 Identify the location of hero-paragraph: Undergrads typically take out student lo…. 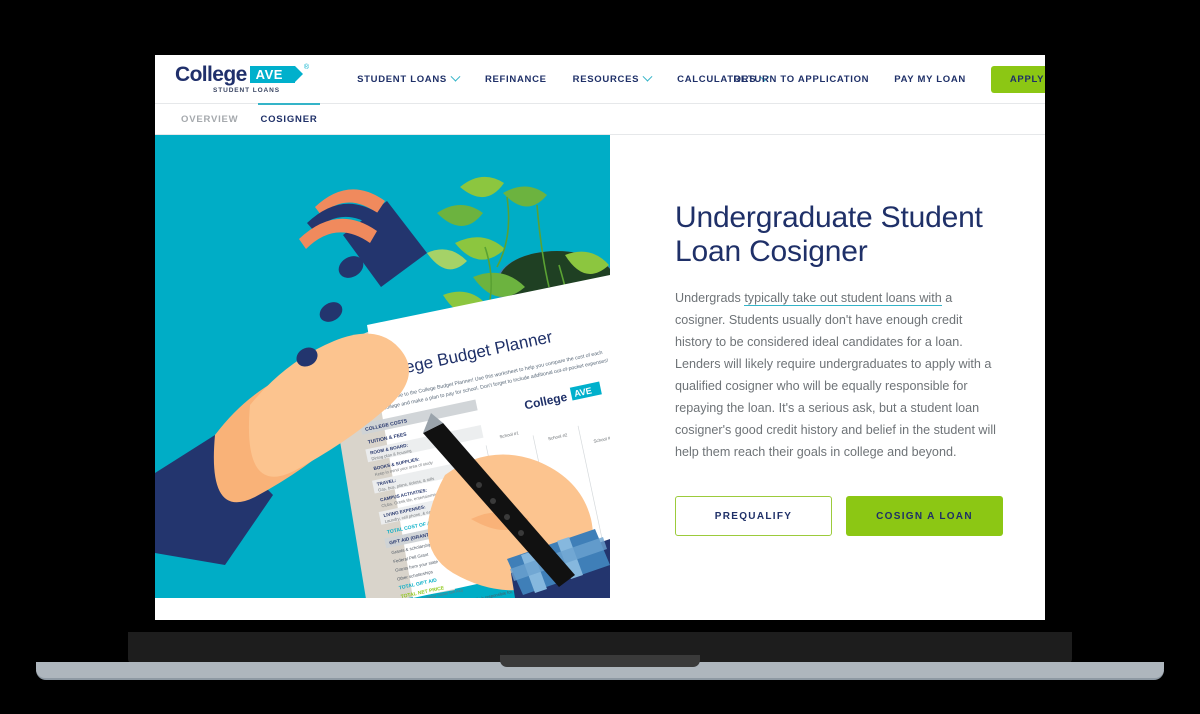
(836, 375).